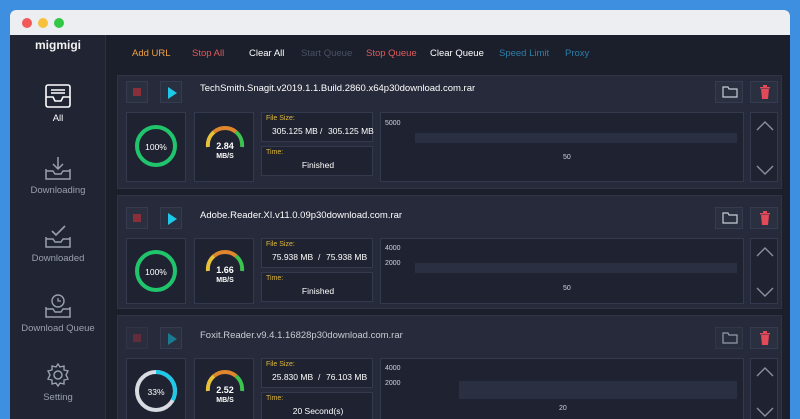 The image size is (800, 419). Describe the element at coordinates (58, 313) in the screenshot. I see `sidebar-item-download-queue: Download Queue` at that location.